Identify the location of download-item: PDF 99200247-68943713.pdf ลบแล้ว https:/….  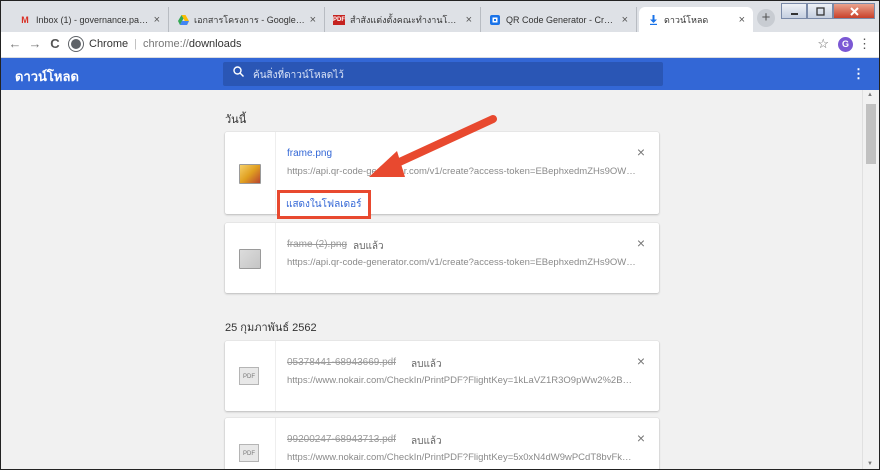
(442, 443).